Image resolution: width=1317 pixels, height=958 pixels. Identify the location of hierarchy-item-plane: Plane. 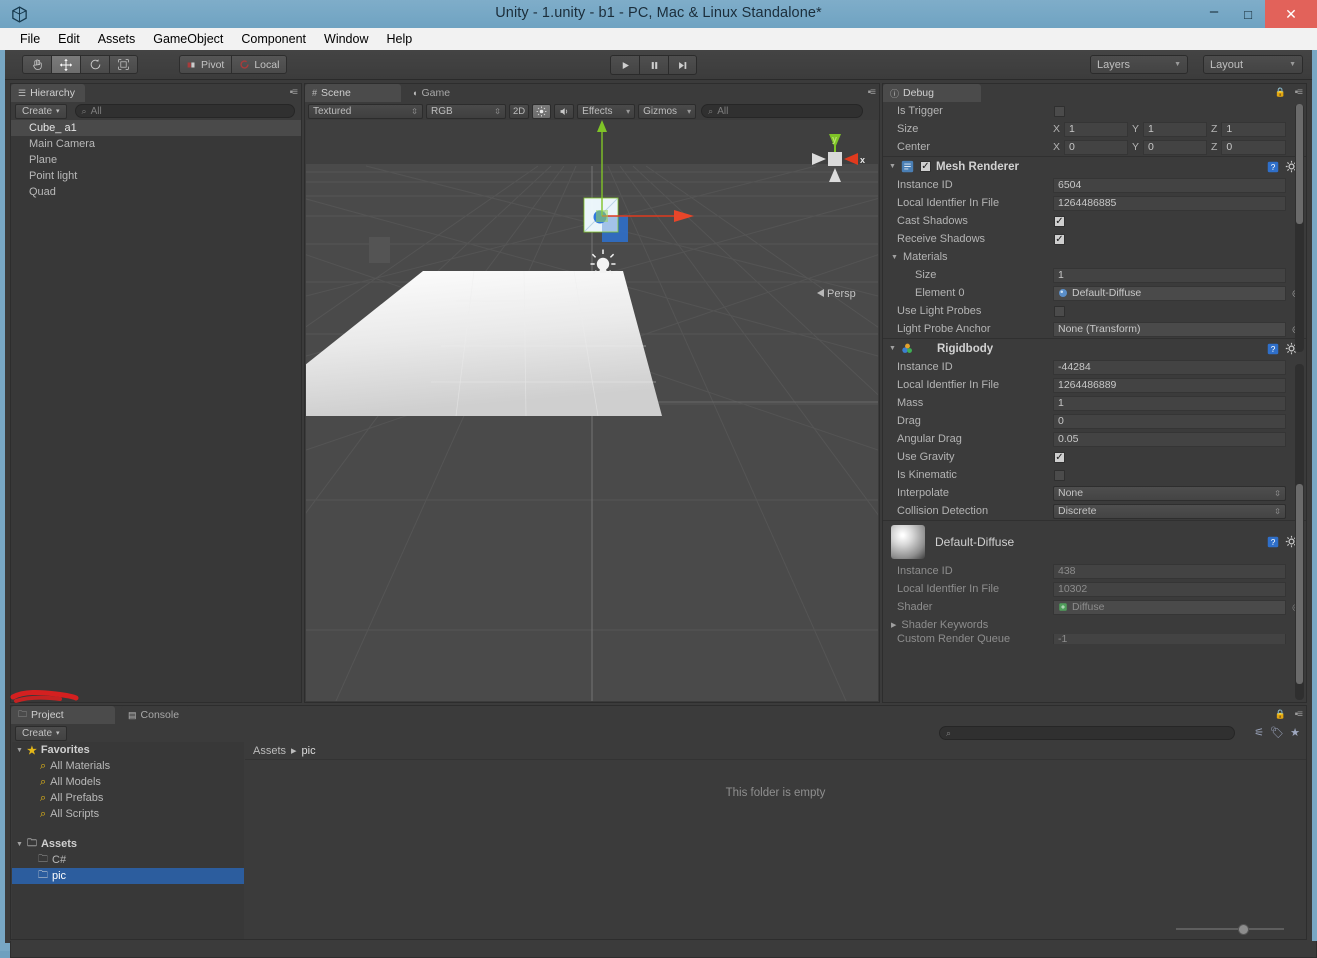
(156, 160).